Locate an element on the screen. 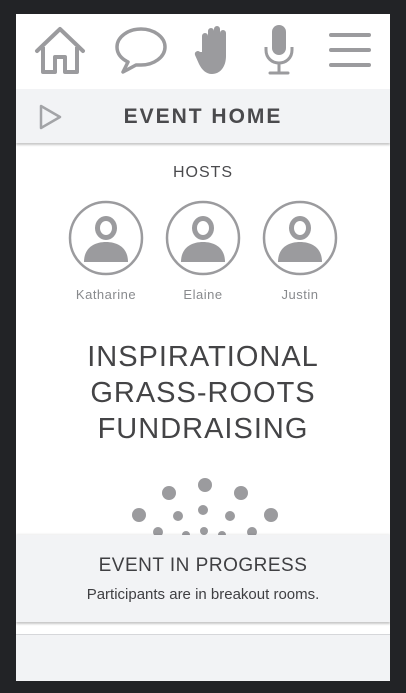  status-subtitle: Participants are in breakout rooms. is located at coordinates (203, 594).